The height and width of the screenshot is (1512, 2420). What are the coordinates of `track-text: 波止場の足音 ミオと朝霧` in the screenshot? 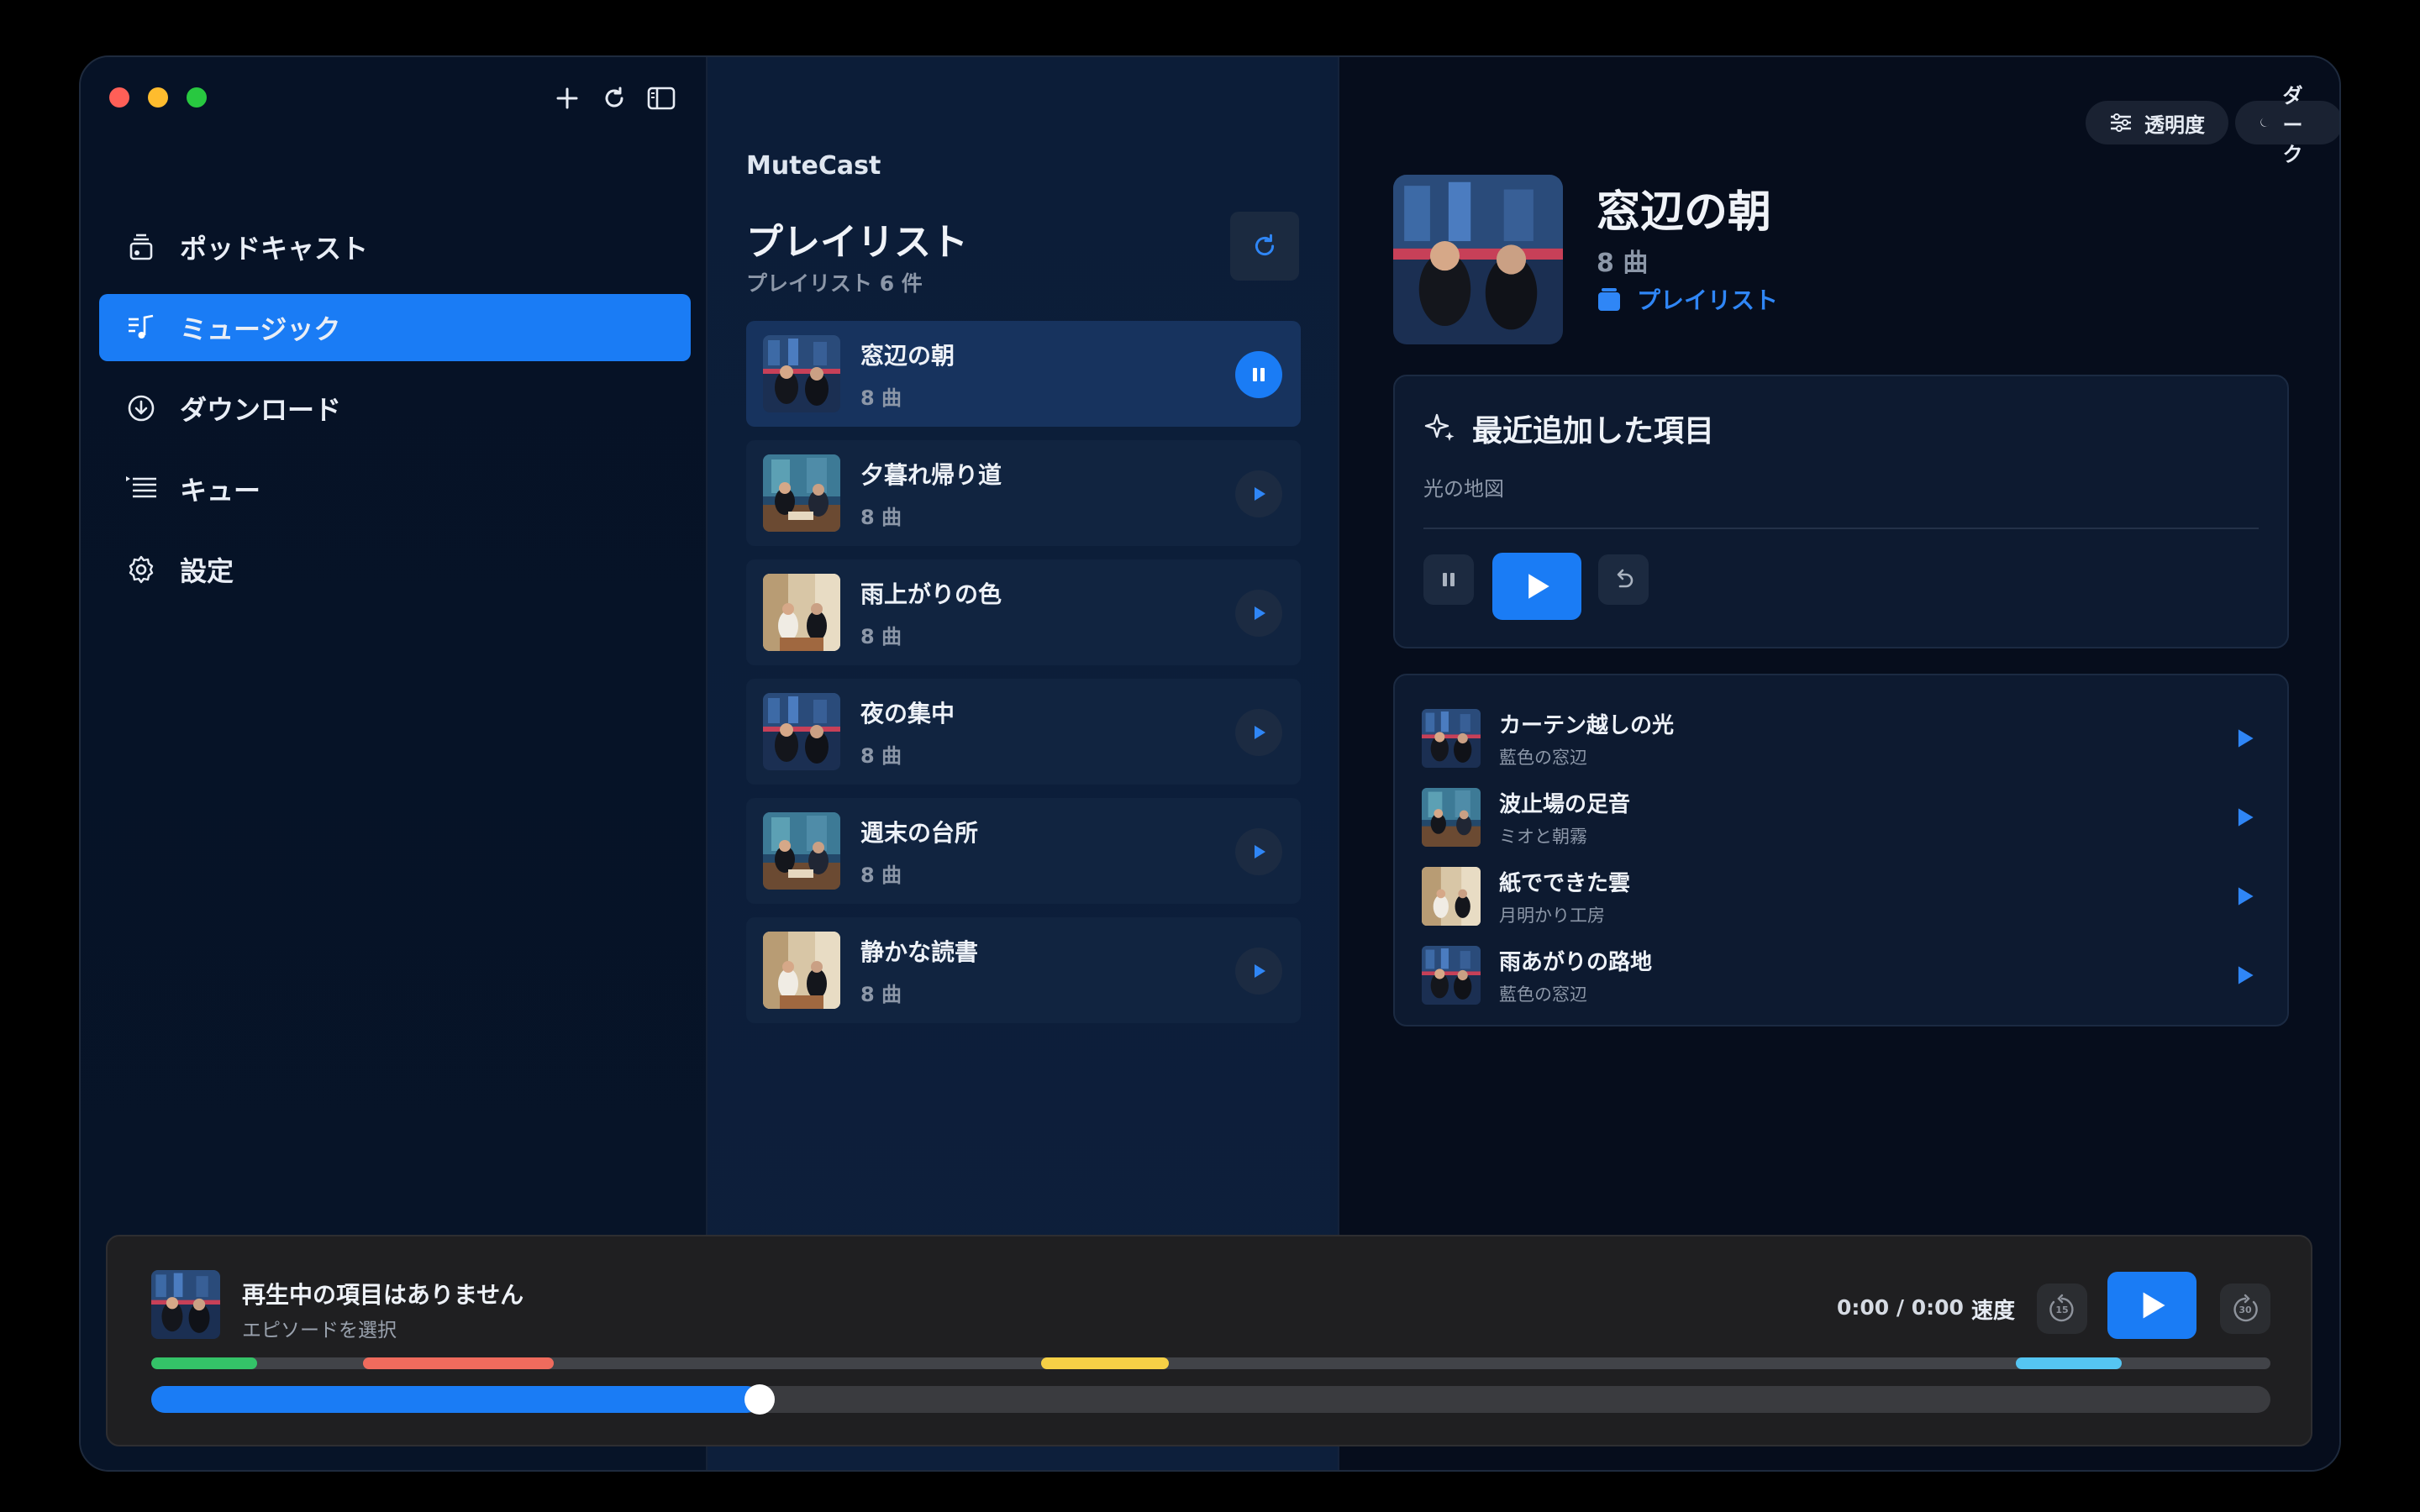 It's located at (1564, 817).